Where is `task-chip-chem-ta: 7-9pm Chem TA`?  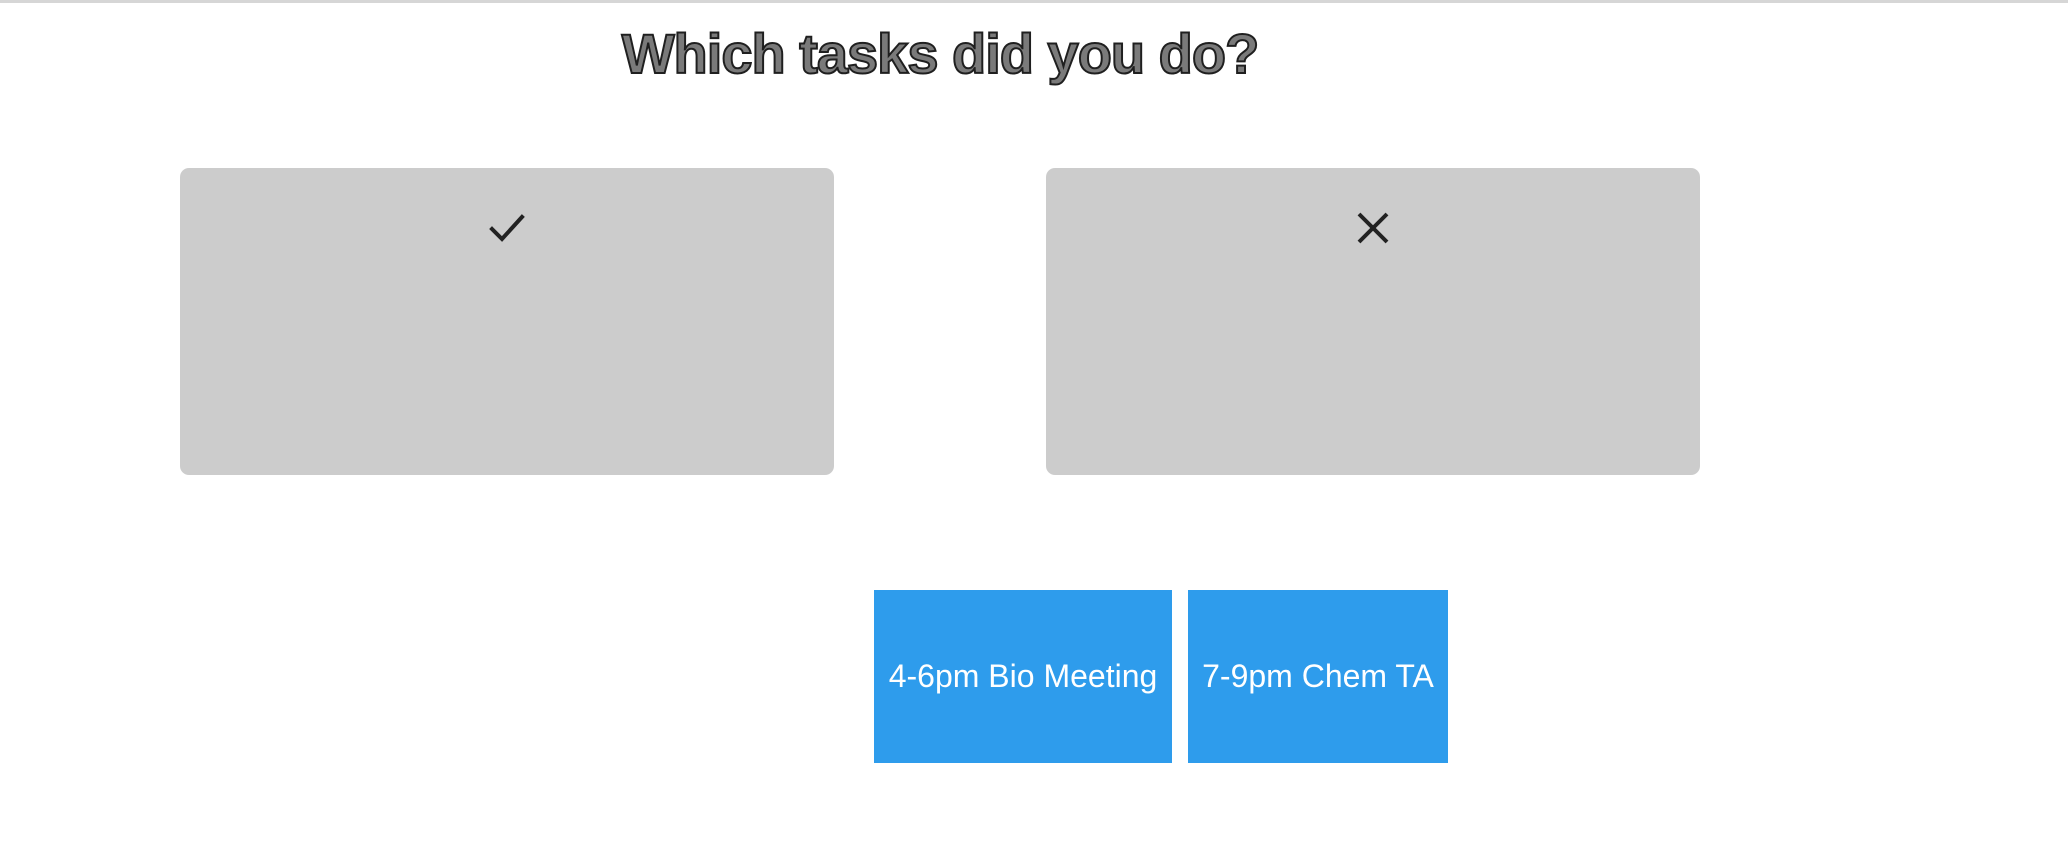
task-chip-chem-ta: 7-9pm Chem TA is located at coordinates (1318, 676).